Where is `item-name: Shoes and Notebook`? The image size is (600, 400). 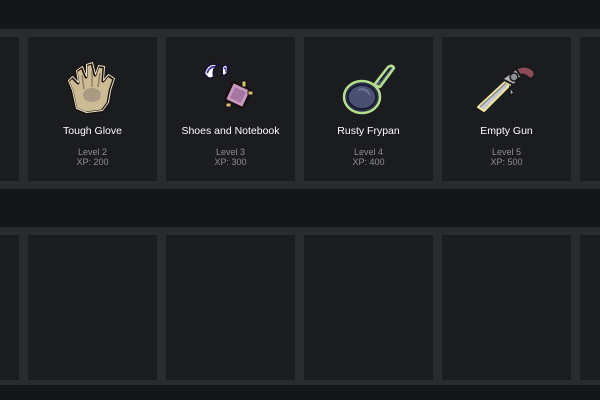 item-name: Shoes and Notebook is located at coordinates (230, 131).